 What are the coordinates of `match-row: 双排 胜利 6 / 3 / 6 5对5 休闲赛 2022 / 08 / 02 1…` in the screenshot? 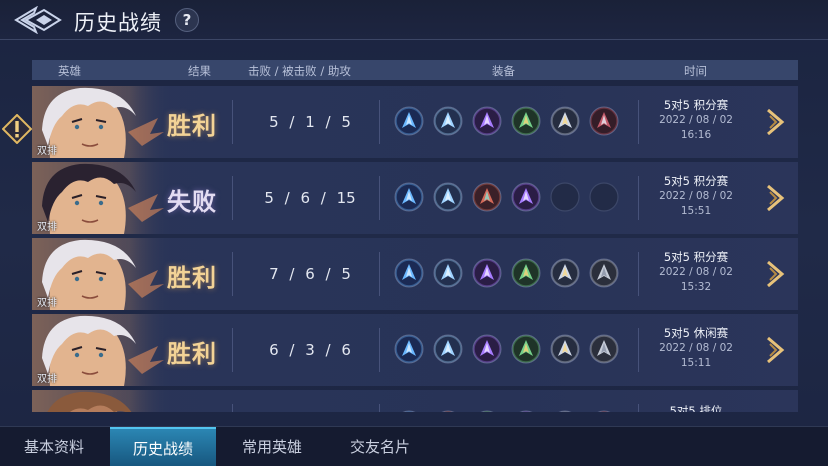 It's located at (415, 350).